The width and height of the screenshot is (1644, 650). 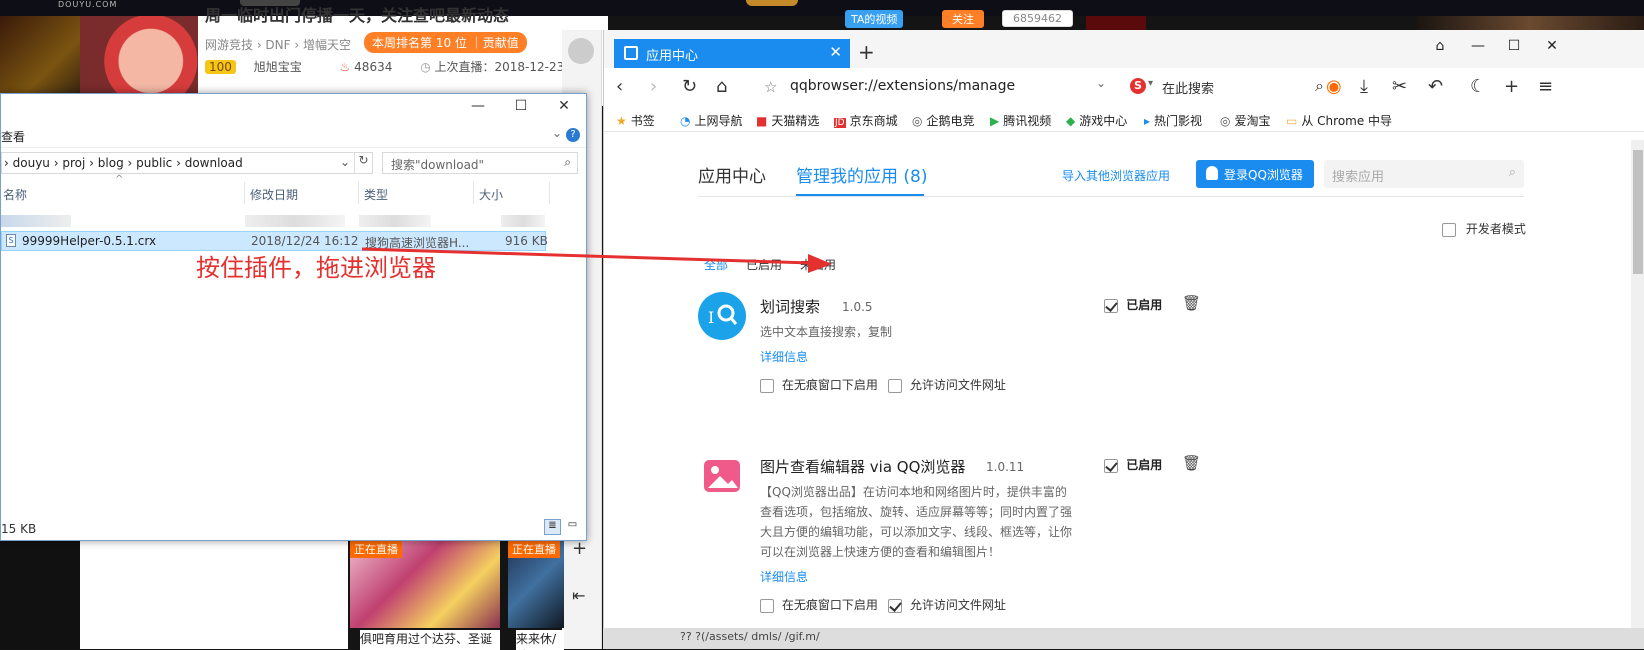 What do you see at coordinates (732, 174) in the screenshot?
I see `nav-app-center: 应用中心` at bounding box center [732, 174].